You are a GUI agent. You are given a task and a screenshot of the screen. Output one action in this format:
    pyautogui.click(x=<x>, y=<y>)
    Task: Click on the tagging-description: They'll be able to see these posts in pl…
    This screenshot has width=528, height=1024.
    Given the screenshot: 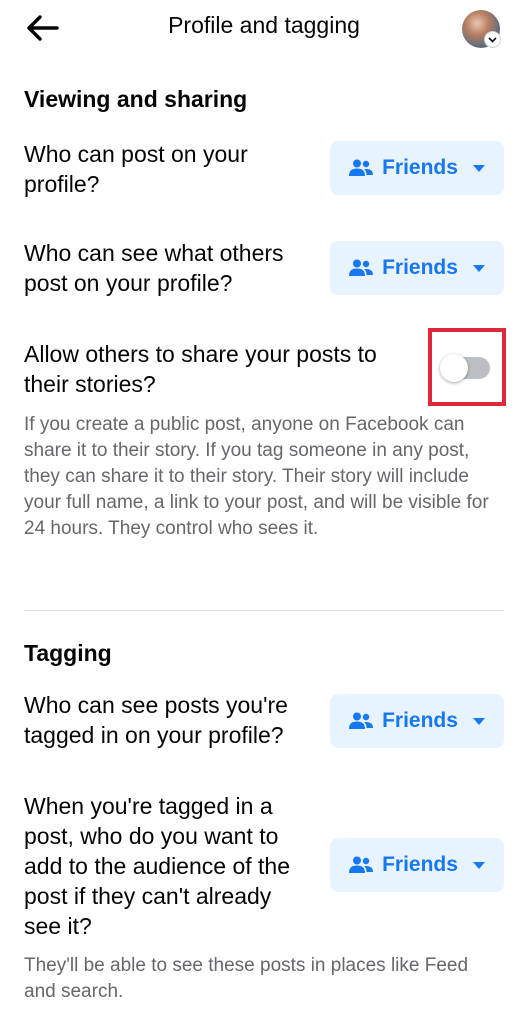 What is the action you would take?
    pyautogui.click(x=246, y=978)
    